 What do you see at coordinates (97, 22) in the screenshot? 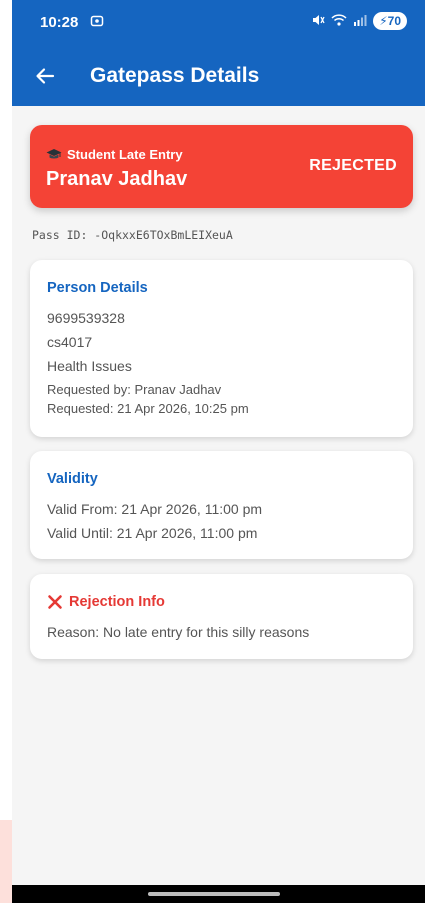
I see `screen-record-icon` at bounding box center [97, 22].